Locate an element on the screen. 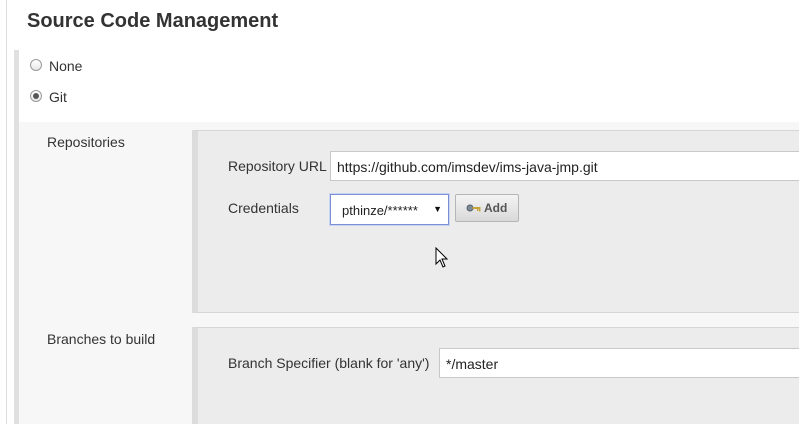  mouse-pointer-icon is located at coordinates (442, 257).